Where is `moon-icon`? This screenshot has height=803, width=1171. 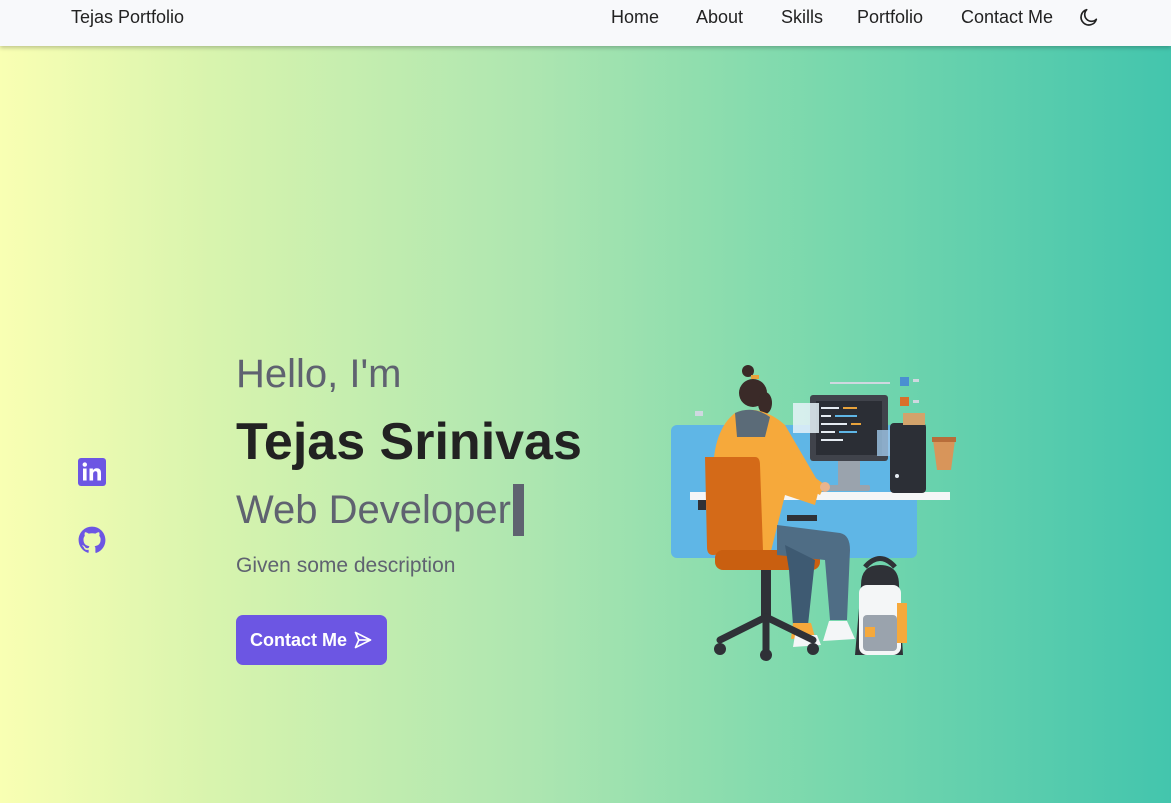 moon-icon is located at coordinates (1089, 17).